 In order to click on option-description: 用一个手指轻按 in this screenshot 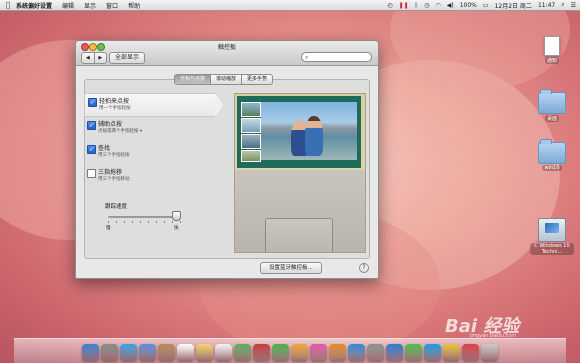, I will do `click(115, 108)`.